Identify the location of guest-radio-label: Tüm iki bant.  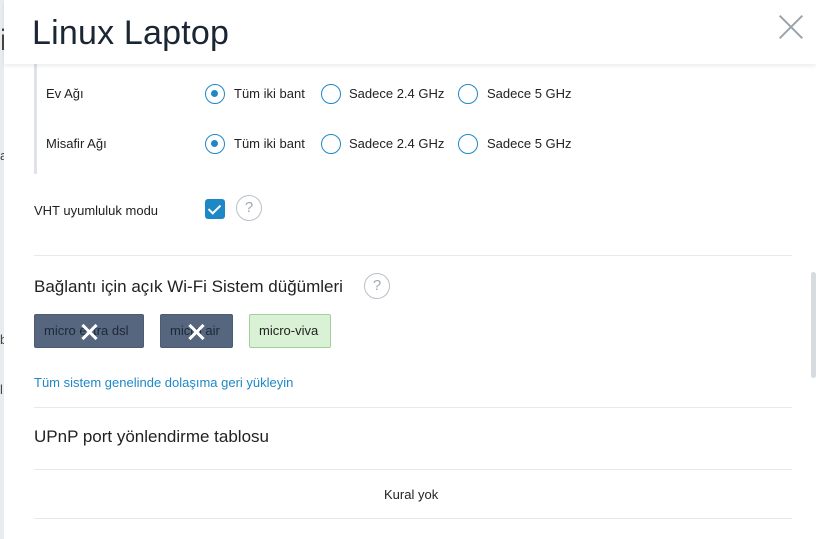
(269, 143).